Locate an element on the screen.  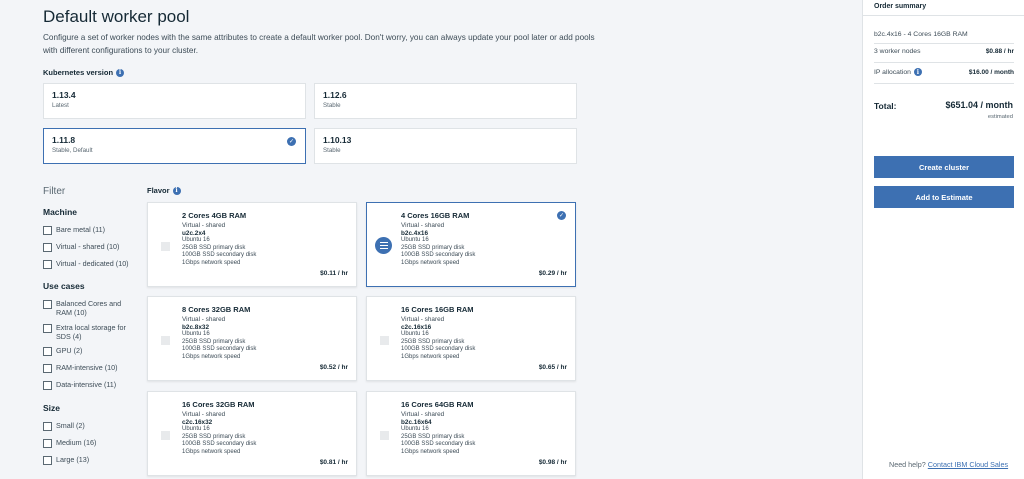
contact-sales-link: Contact IBM Cloud Sales is located at coordinates (968, 464).